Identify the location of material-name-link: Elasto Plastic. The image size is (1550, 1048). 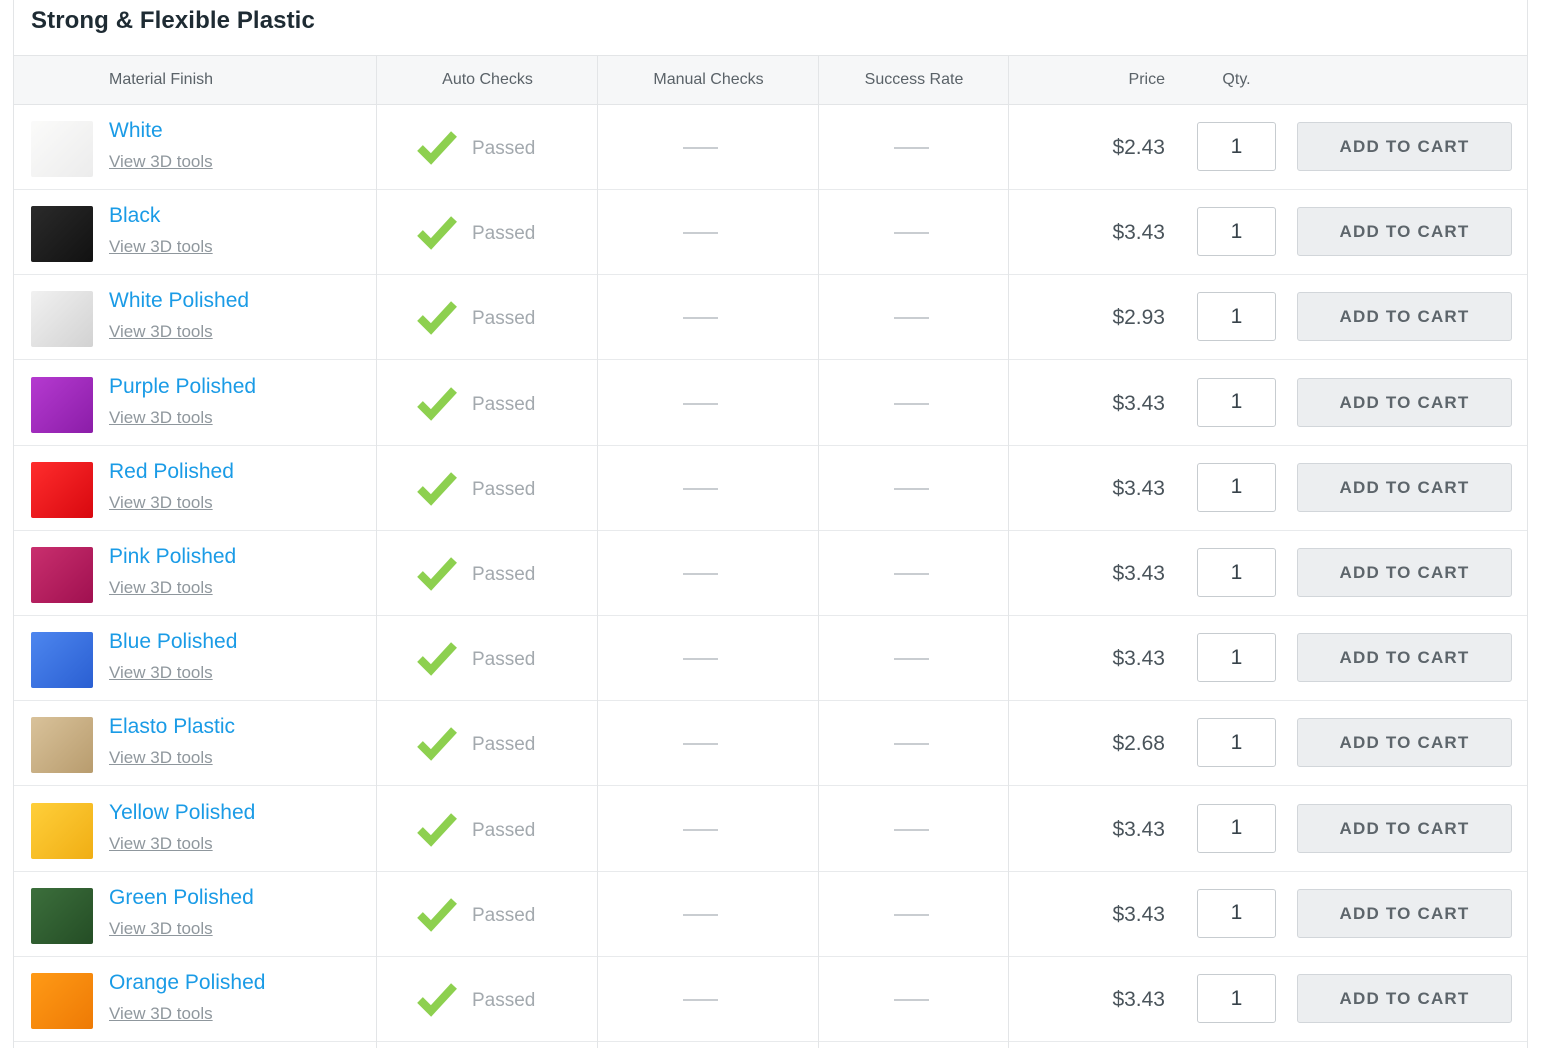
(172, 727).